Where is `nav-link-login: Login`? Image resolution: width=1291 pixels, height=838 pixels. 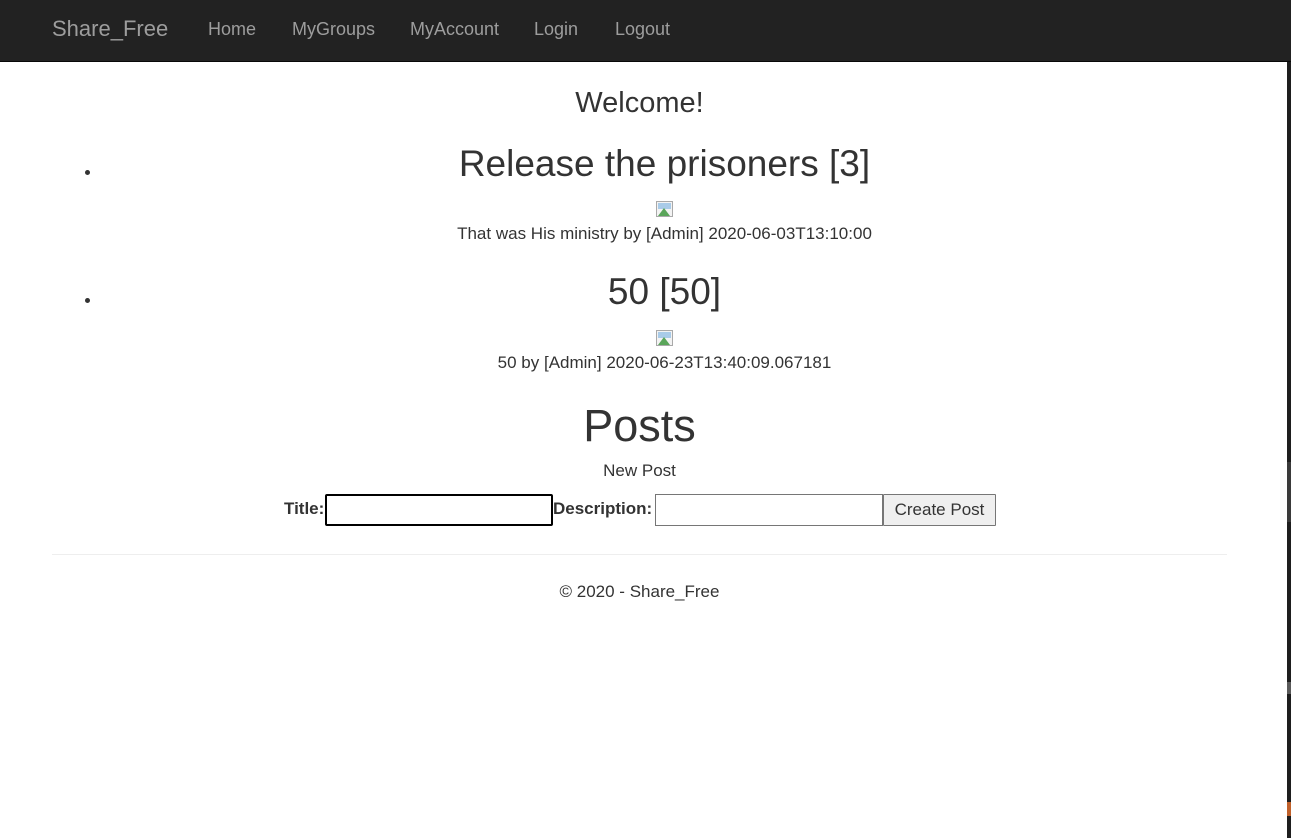
nav-link-login: Login is located at coordinates (556, 29).